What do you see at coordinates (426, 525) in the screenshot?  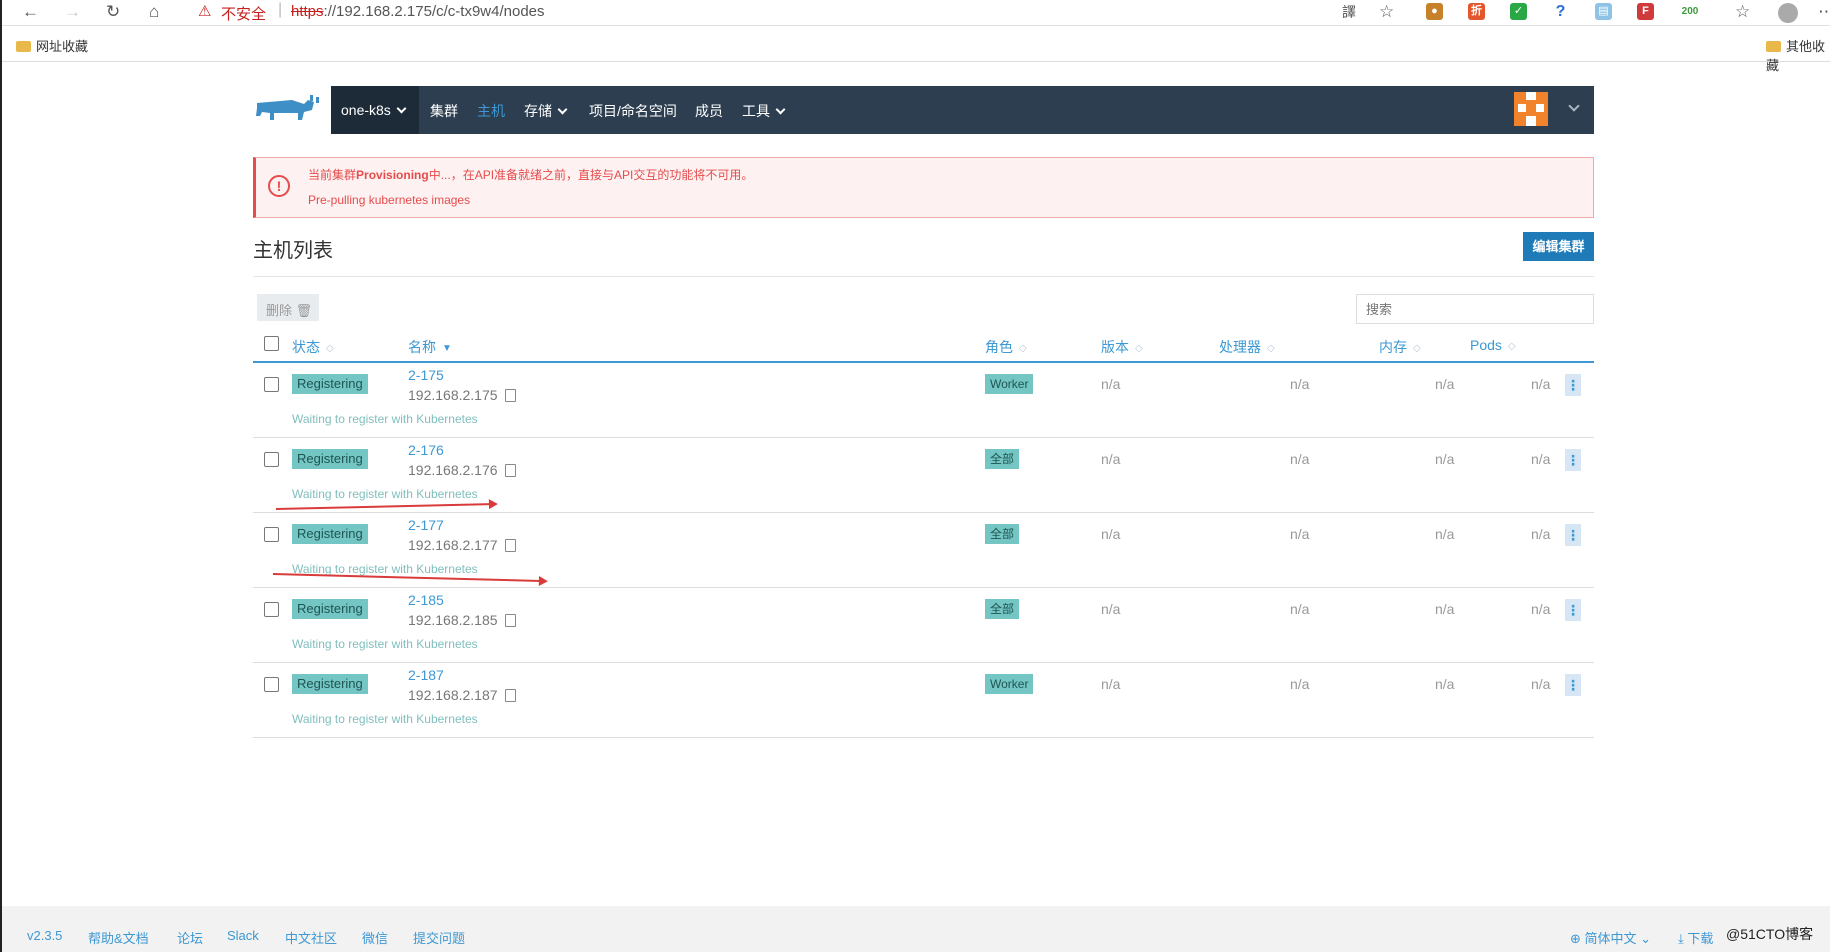 I see `host-name-link: 2-177` at bounding box center [426, 525].